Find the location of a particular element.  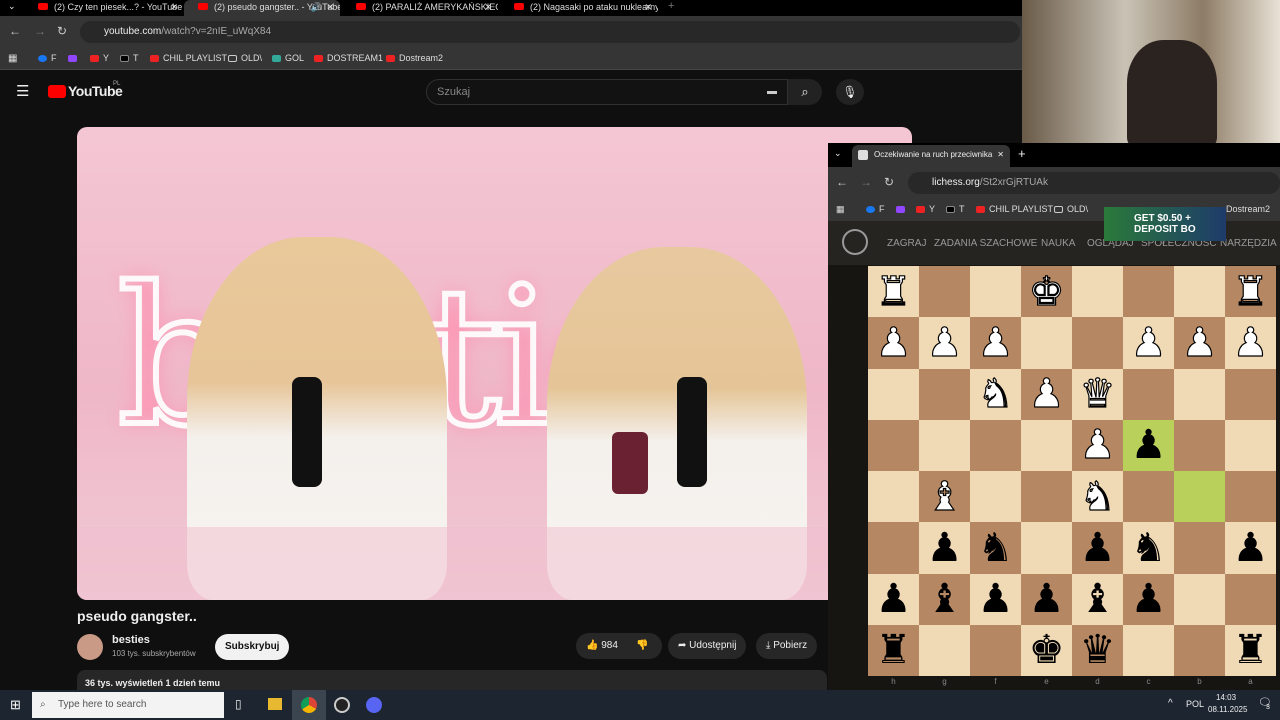

square-e5 is located at coordinates (1046, 497).